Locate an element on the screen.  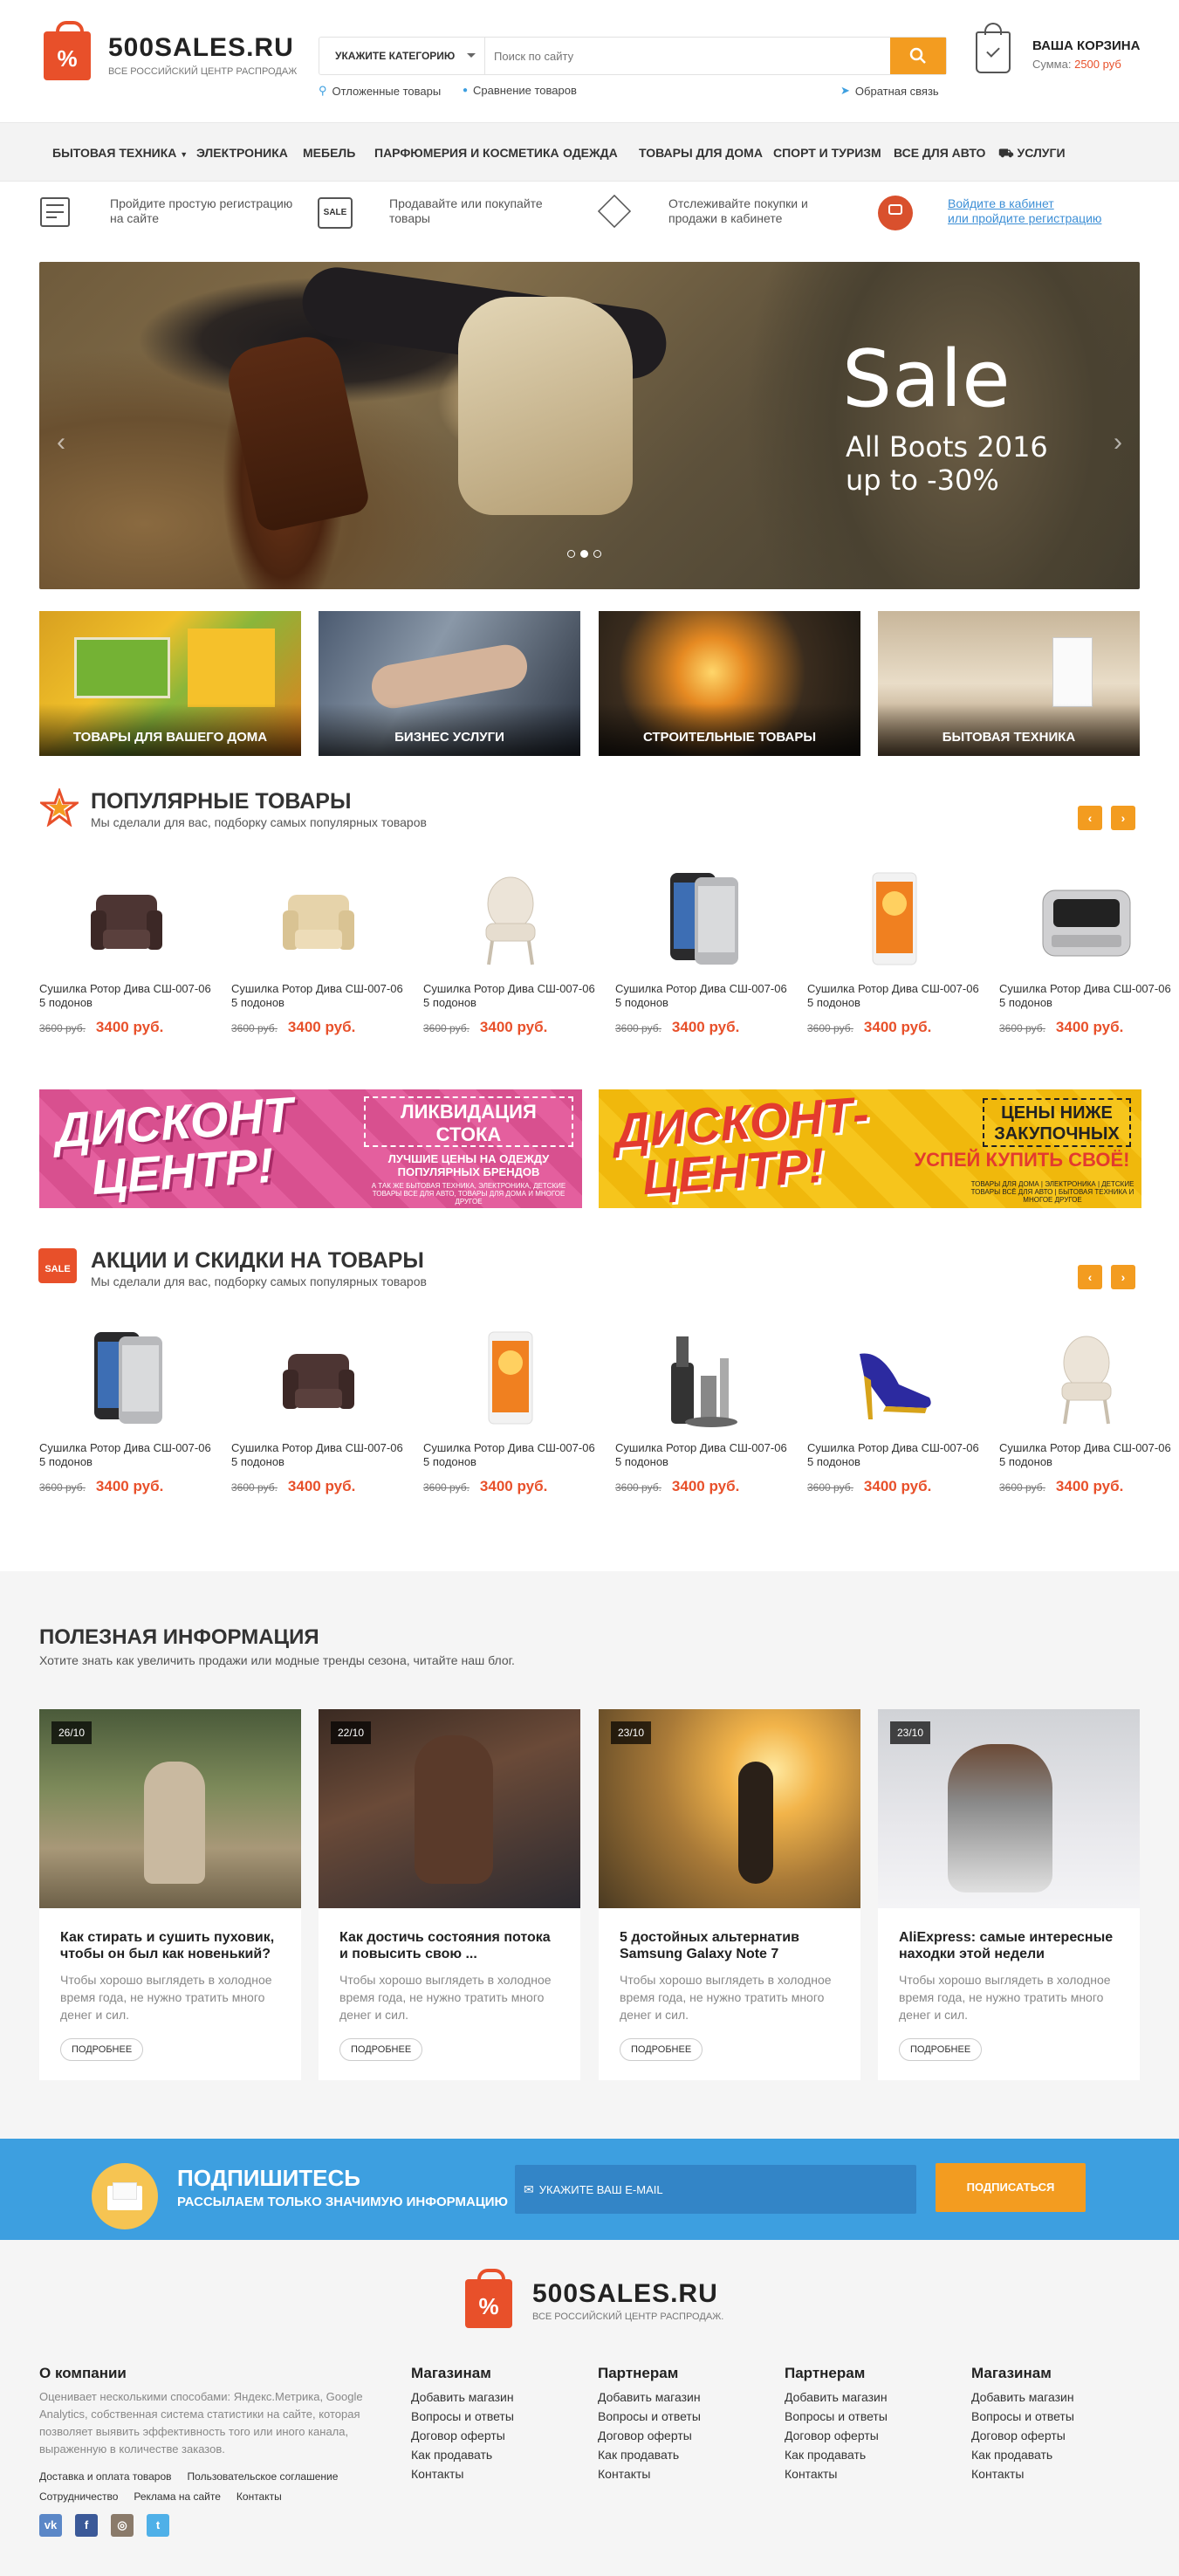
nav-item-clothes: Одежда is located at coordinates (590, 153).